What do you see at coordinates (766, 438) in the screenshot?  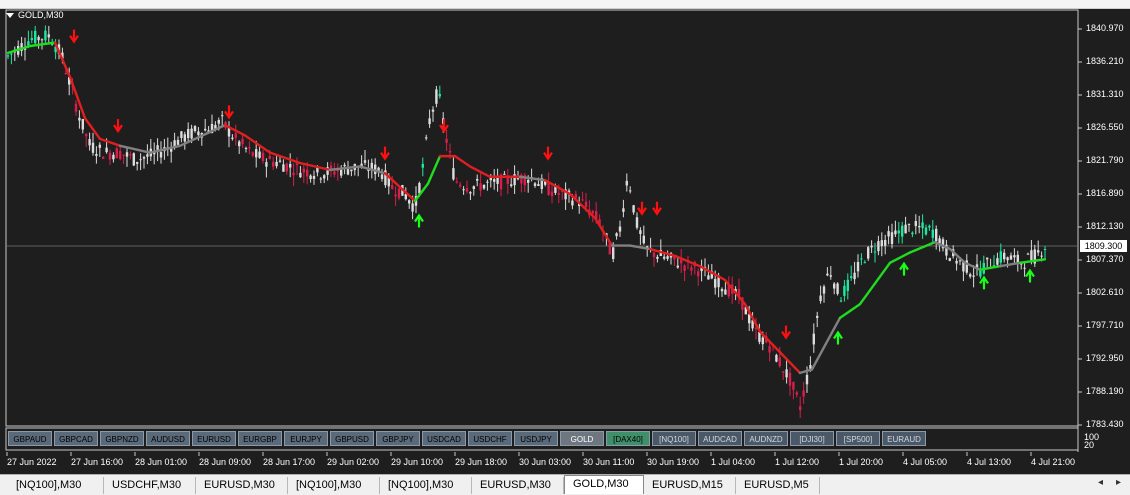 I see `symbol-button: AUDNZD` at bounding box center [766, 438].